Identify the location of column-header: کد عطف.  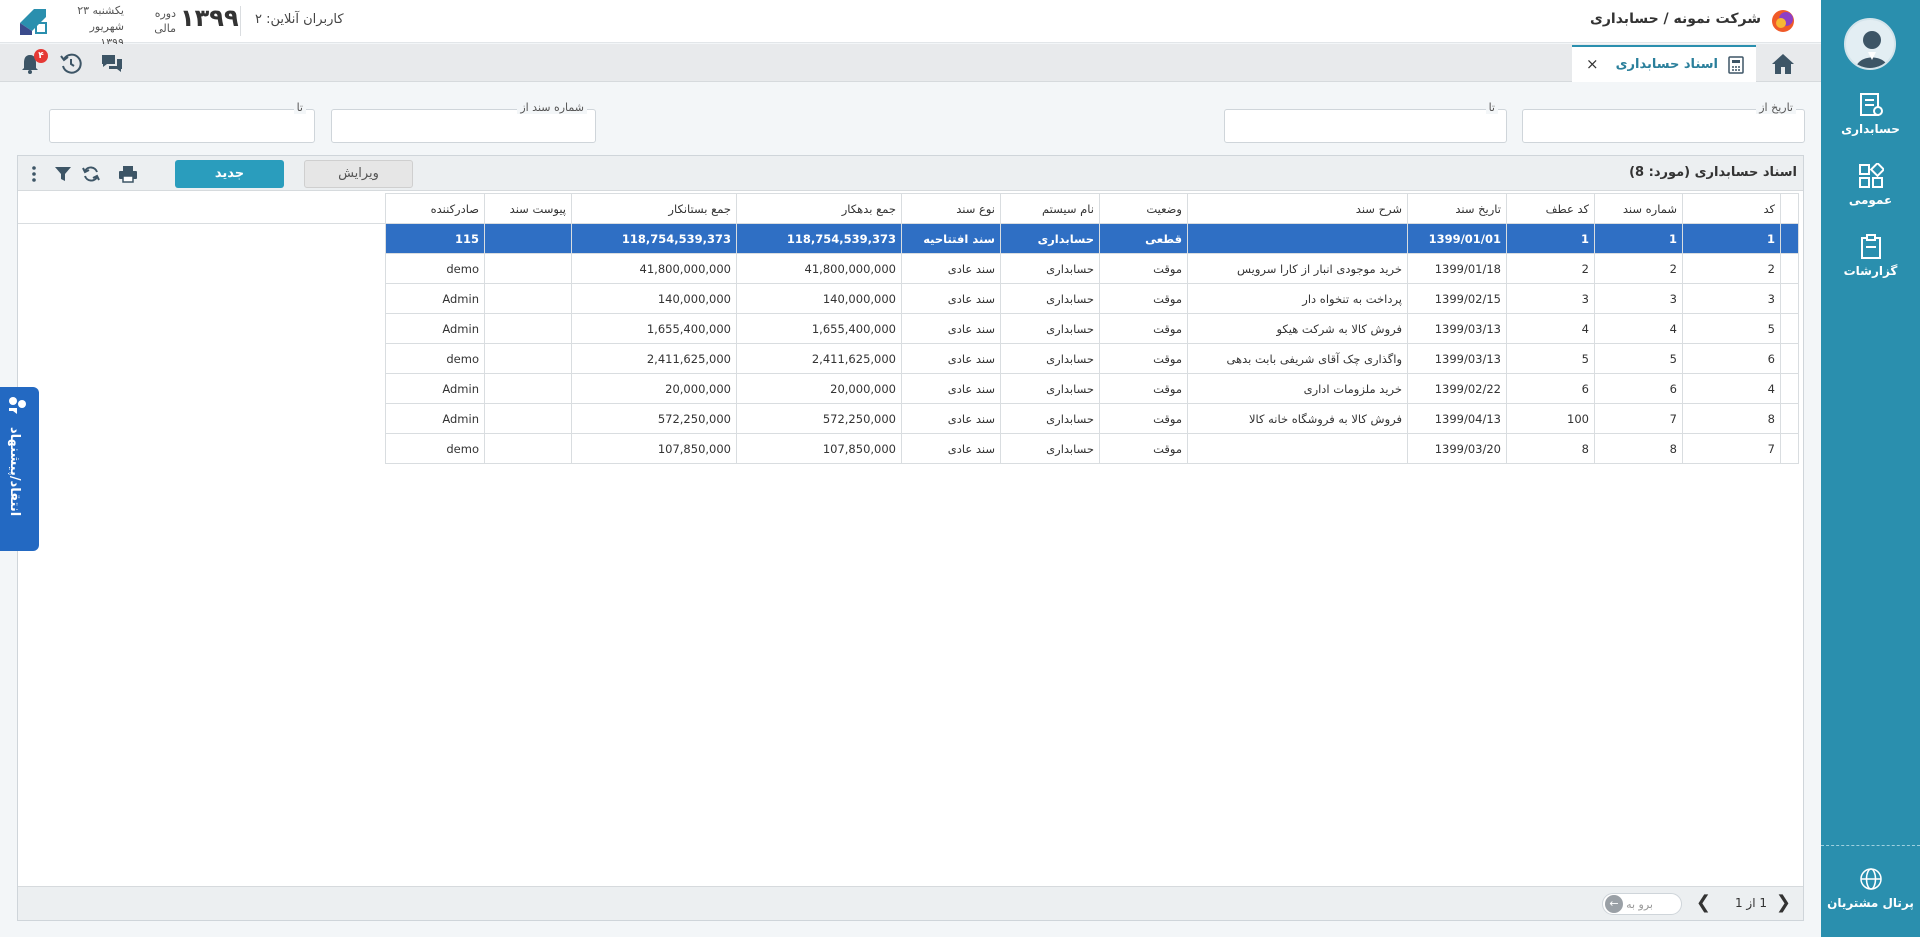
(1550, 208).